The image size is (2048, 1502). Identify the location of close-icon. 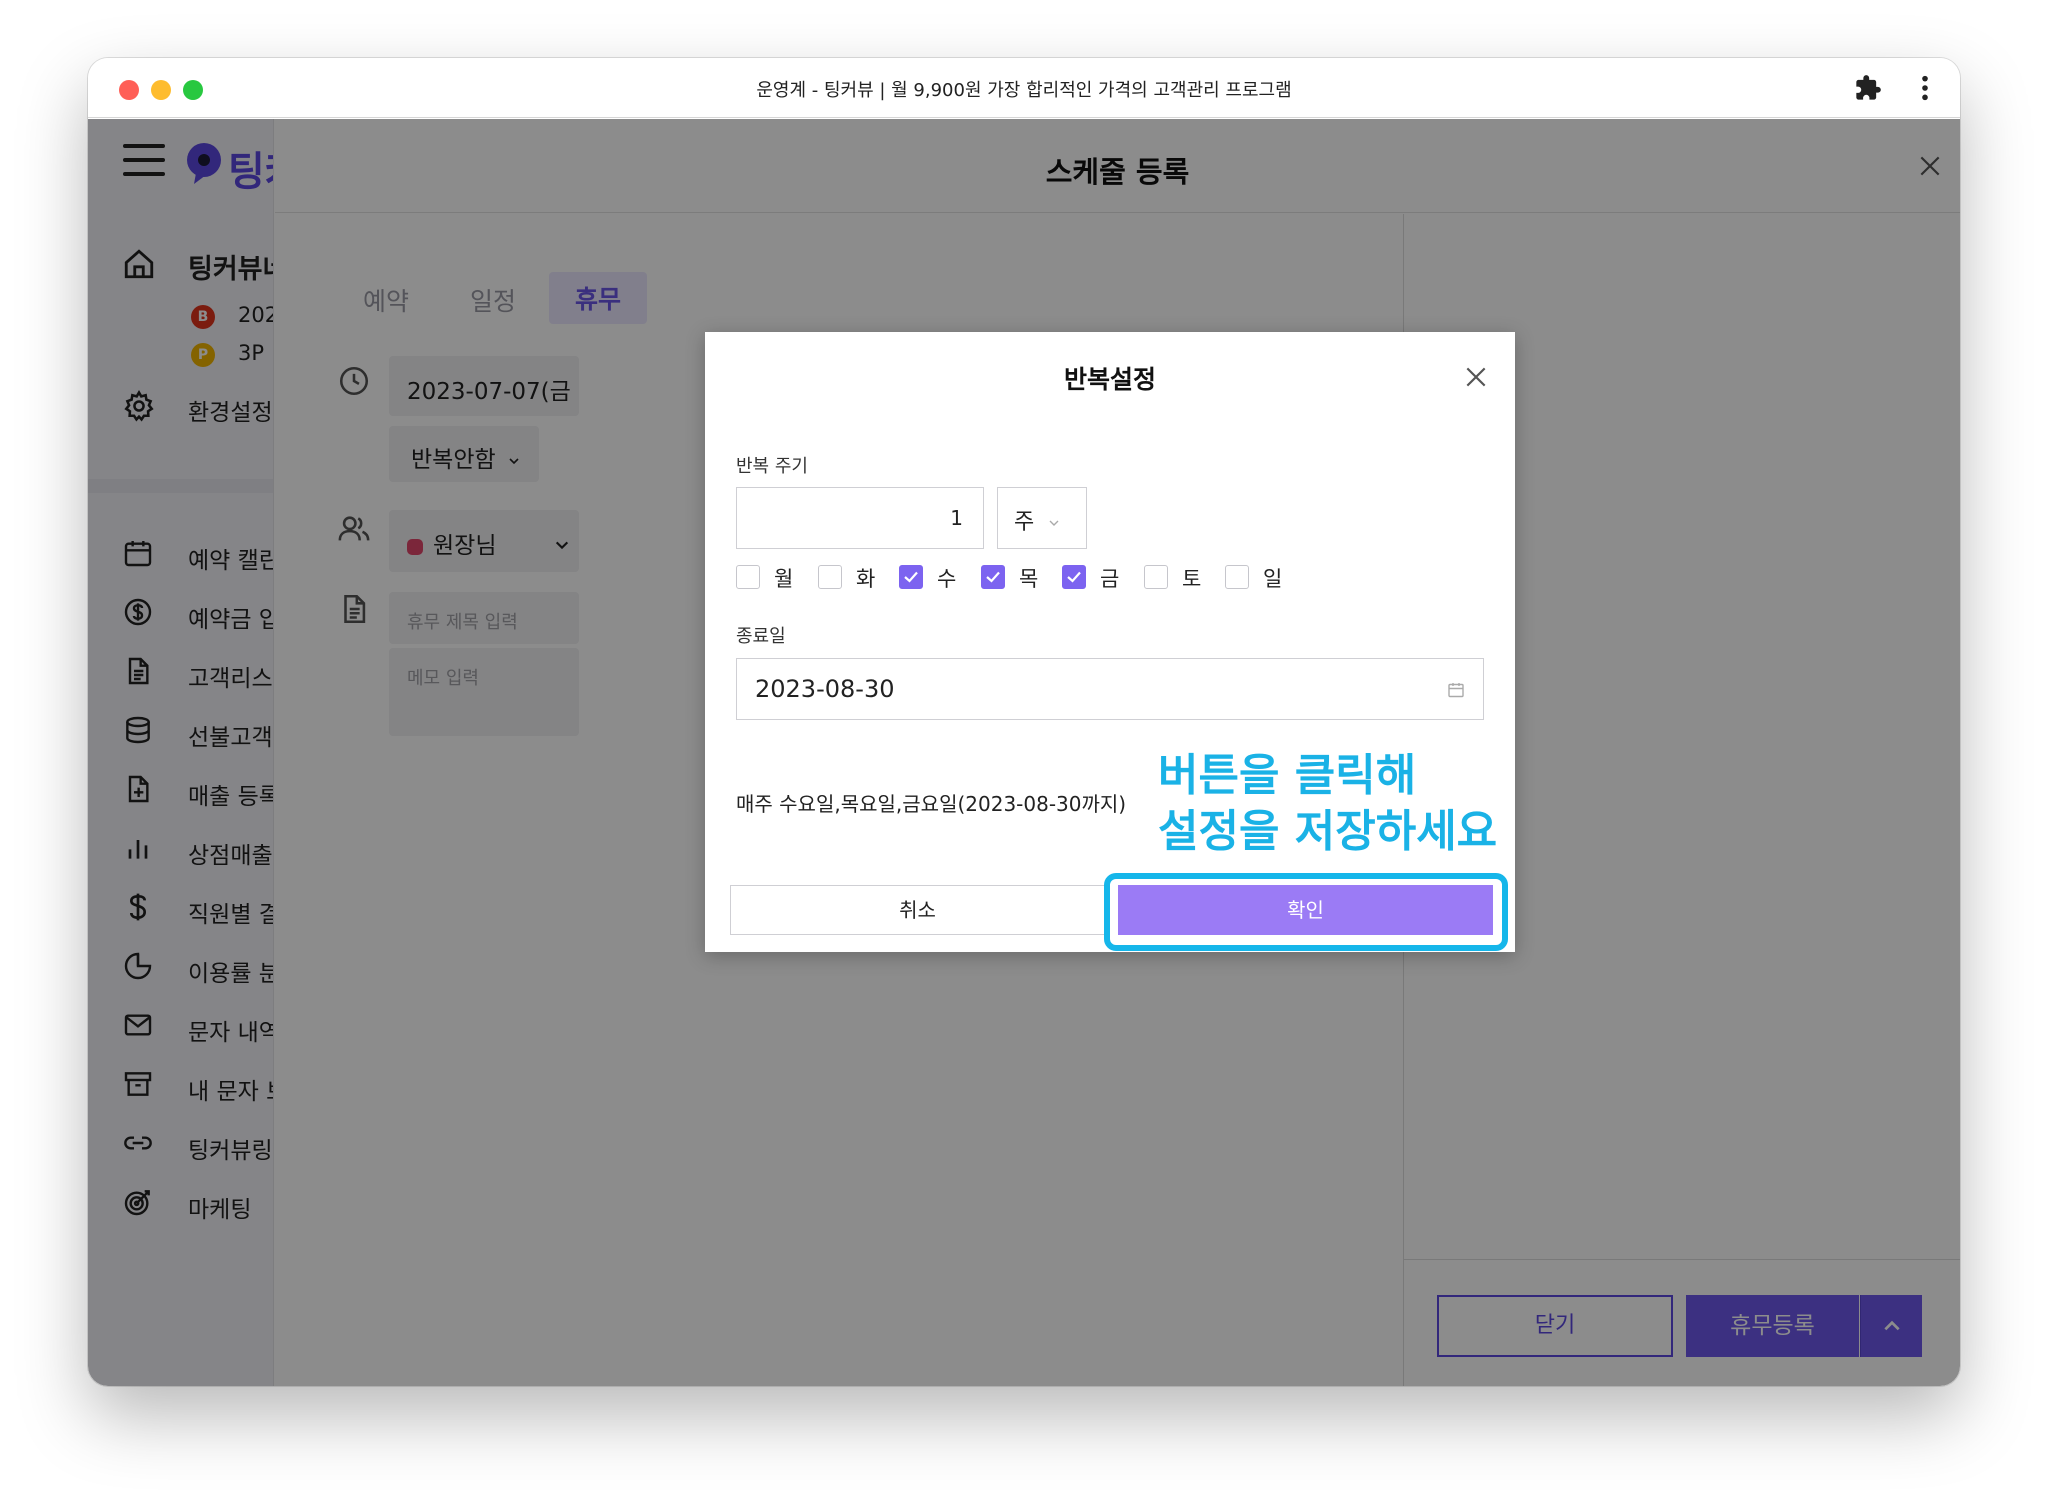
(1476, 377).